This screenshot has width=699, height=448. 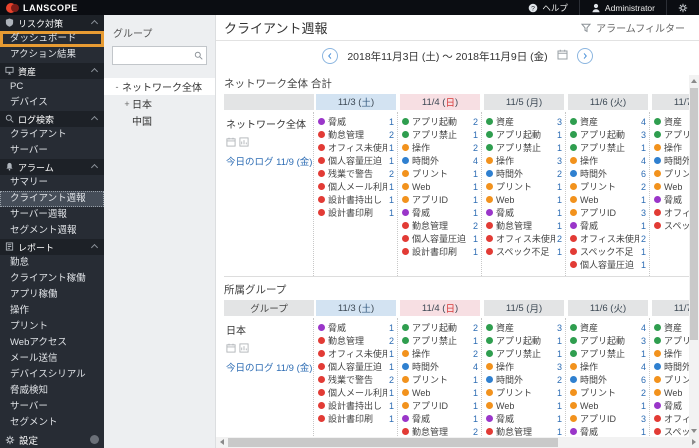 What do you see at coordinates (52, 231) in the screenshot?
I see `sidebar-item: セグメント週報` at bounding box center [52, 231].